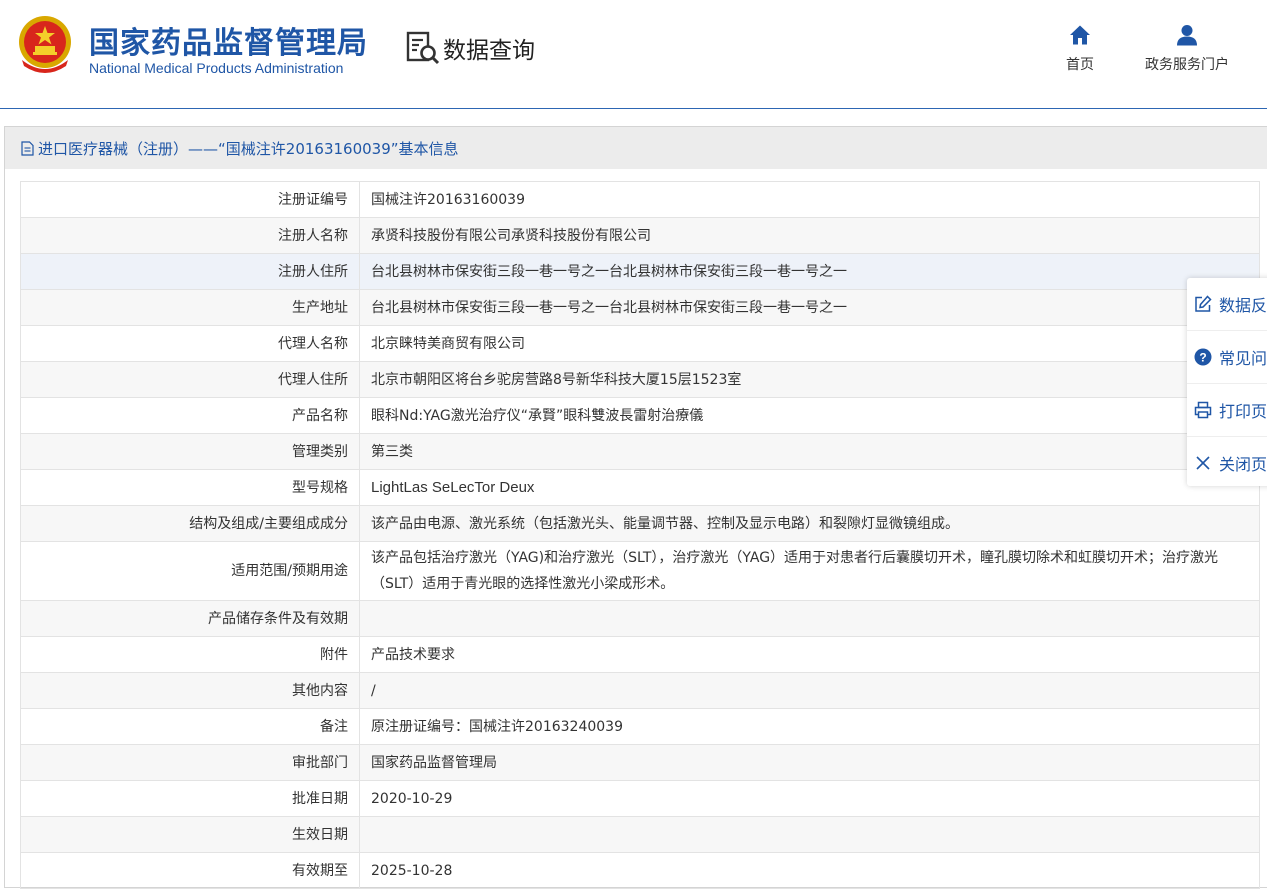 This screenshot has height=889, width=1267. What do you see at coordinates (809, 726) in the screenshot?
I see `field-value: 原注册证编号：国械注许20163240039` at bounding box center [809, 726].